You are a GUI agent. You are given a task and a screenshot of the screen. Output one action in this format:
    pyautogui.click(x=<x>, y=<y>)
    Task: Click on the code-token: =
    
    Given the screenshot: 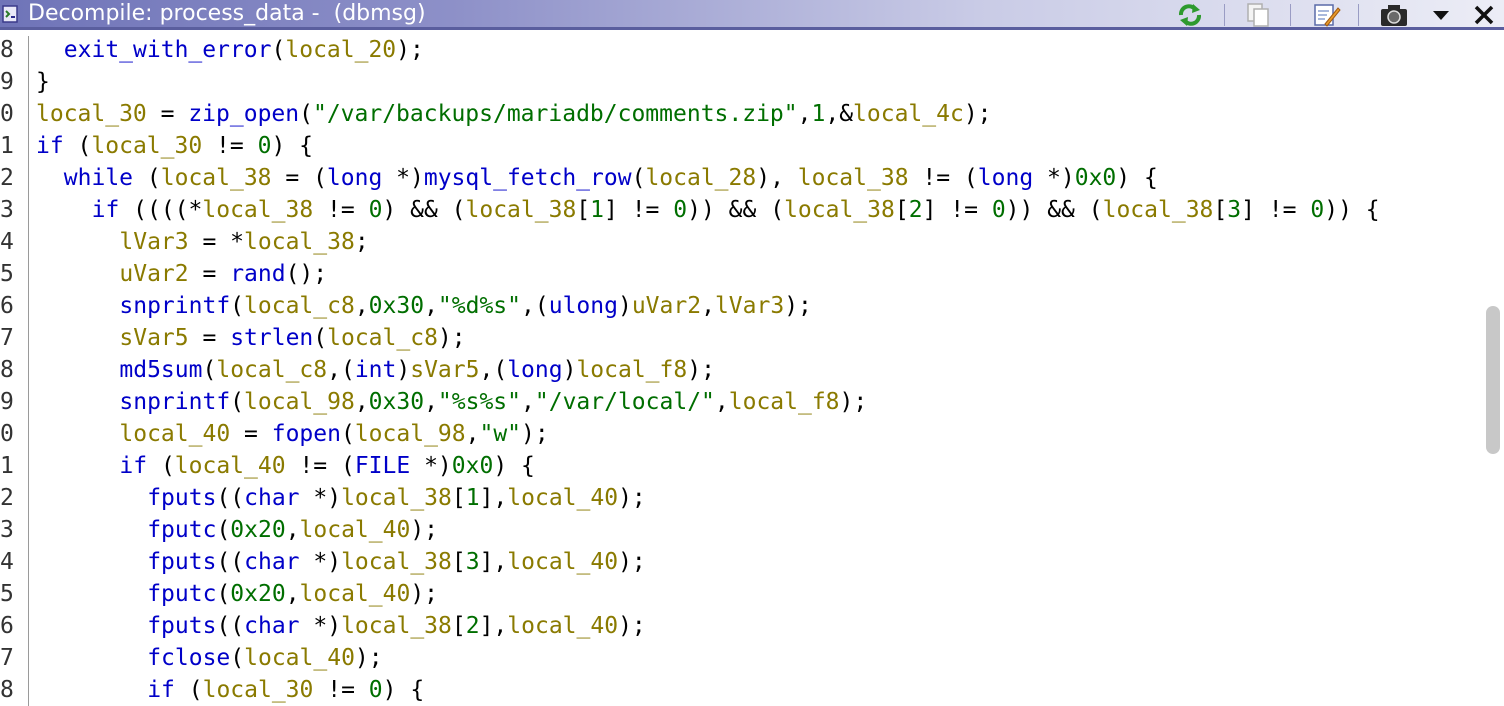 What is the action you would take?
    pyautogui.click(x=251, y=434)
    